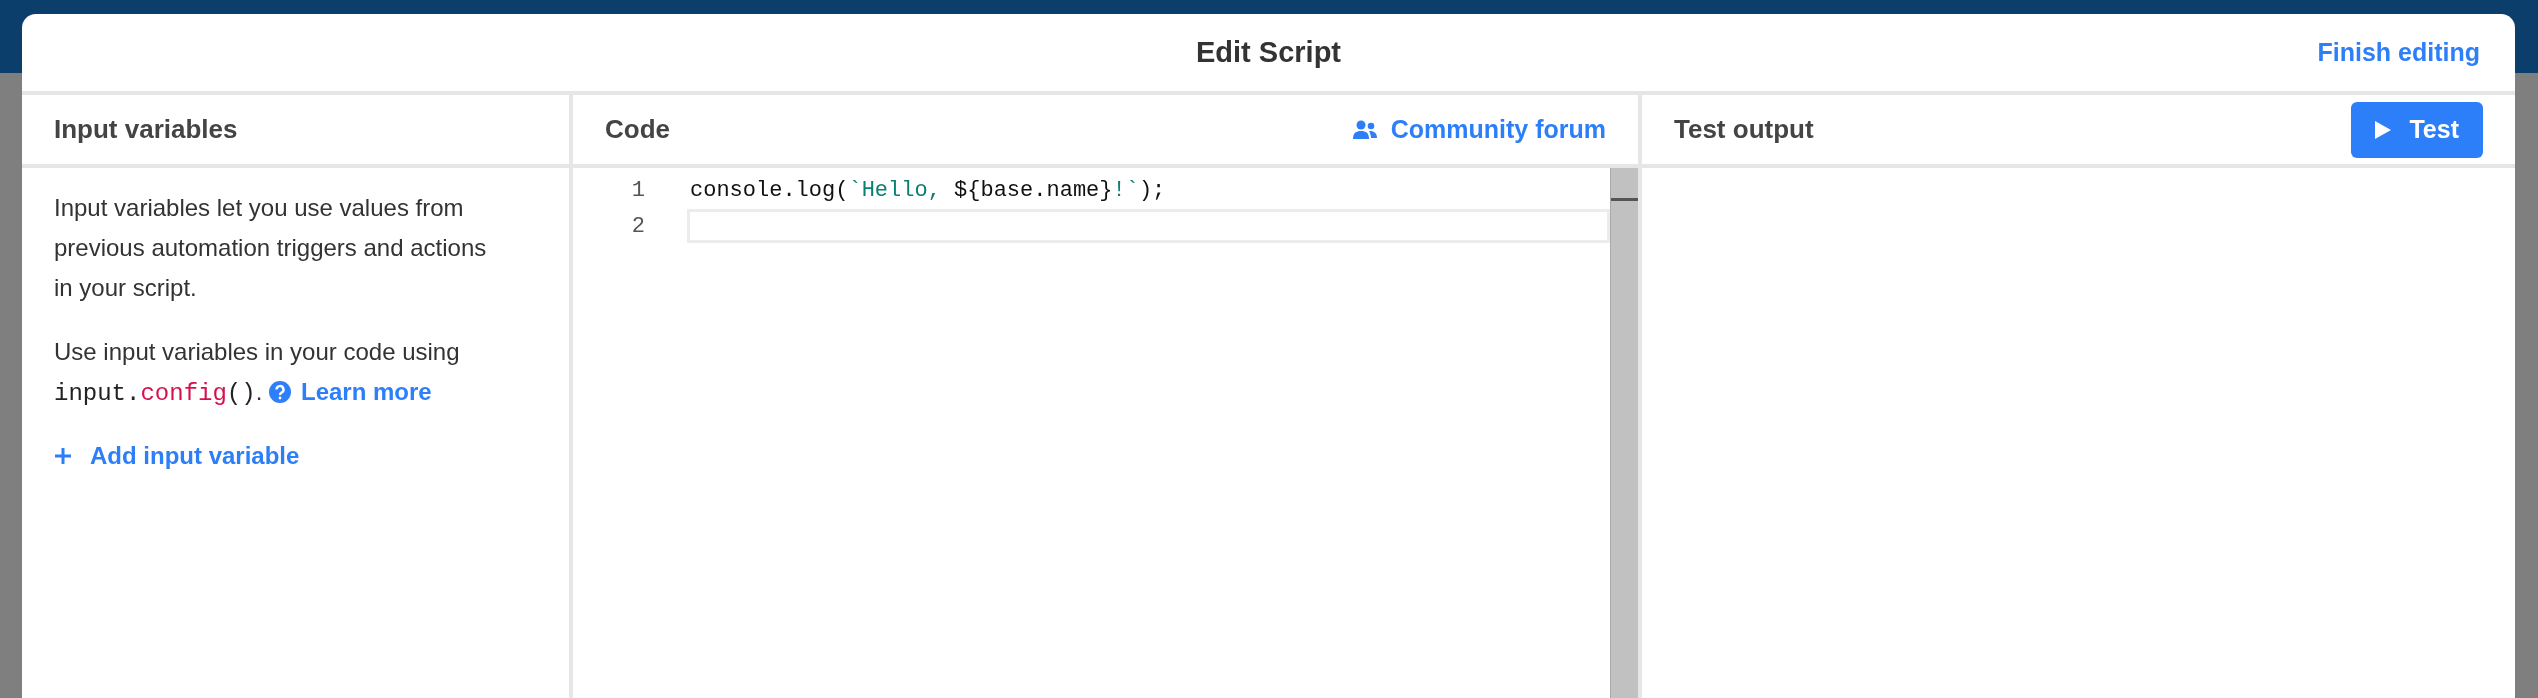 This screenshot has width=2538, height=698. Describe the element at coordinates (2398, 52) in the screenshot. I see `finish-editing-link: Finish editing` at that location.